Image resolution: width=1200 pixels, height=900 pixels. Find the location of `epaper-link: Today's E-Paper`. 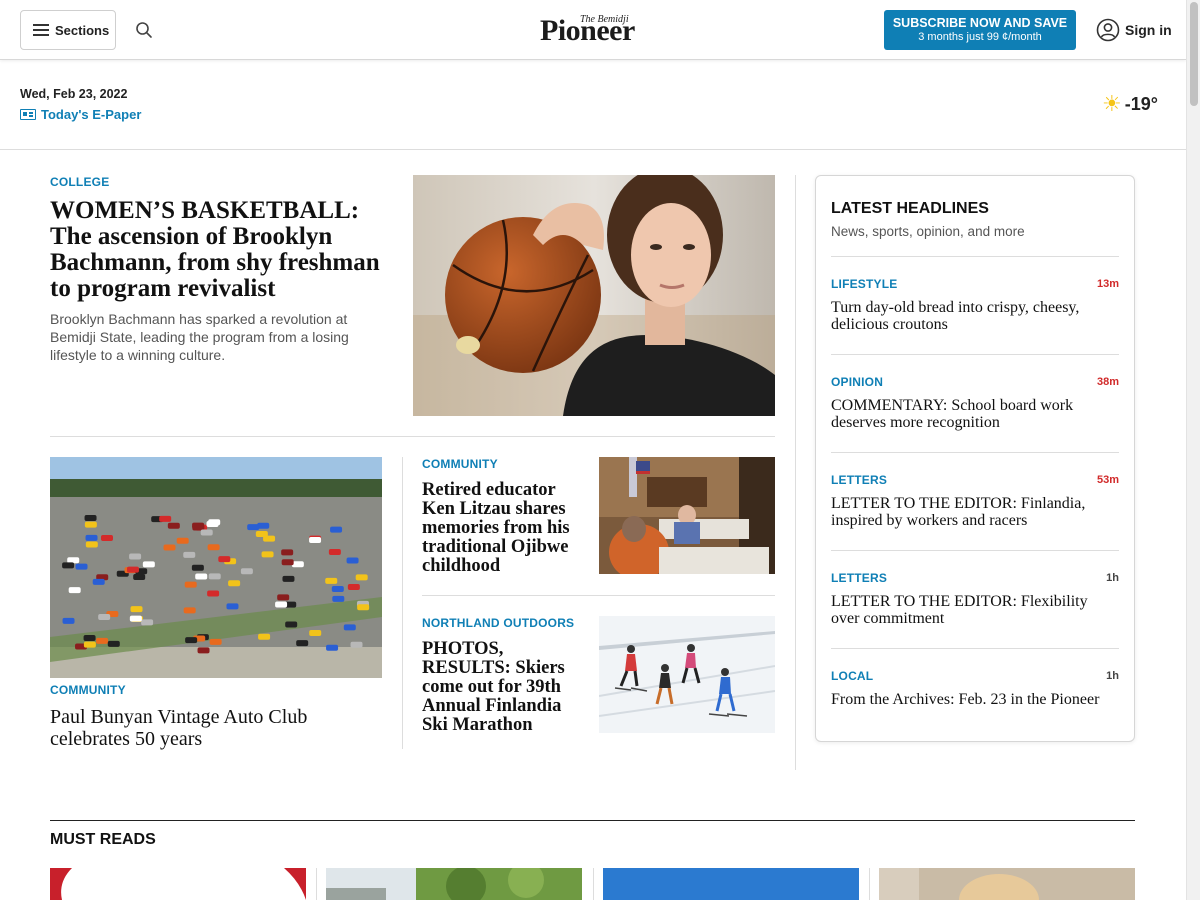

epaper-link: Today's E-Paper is located at coordinates (80, 114).